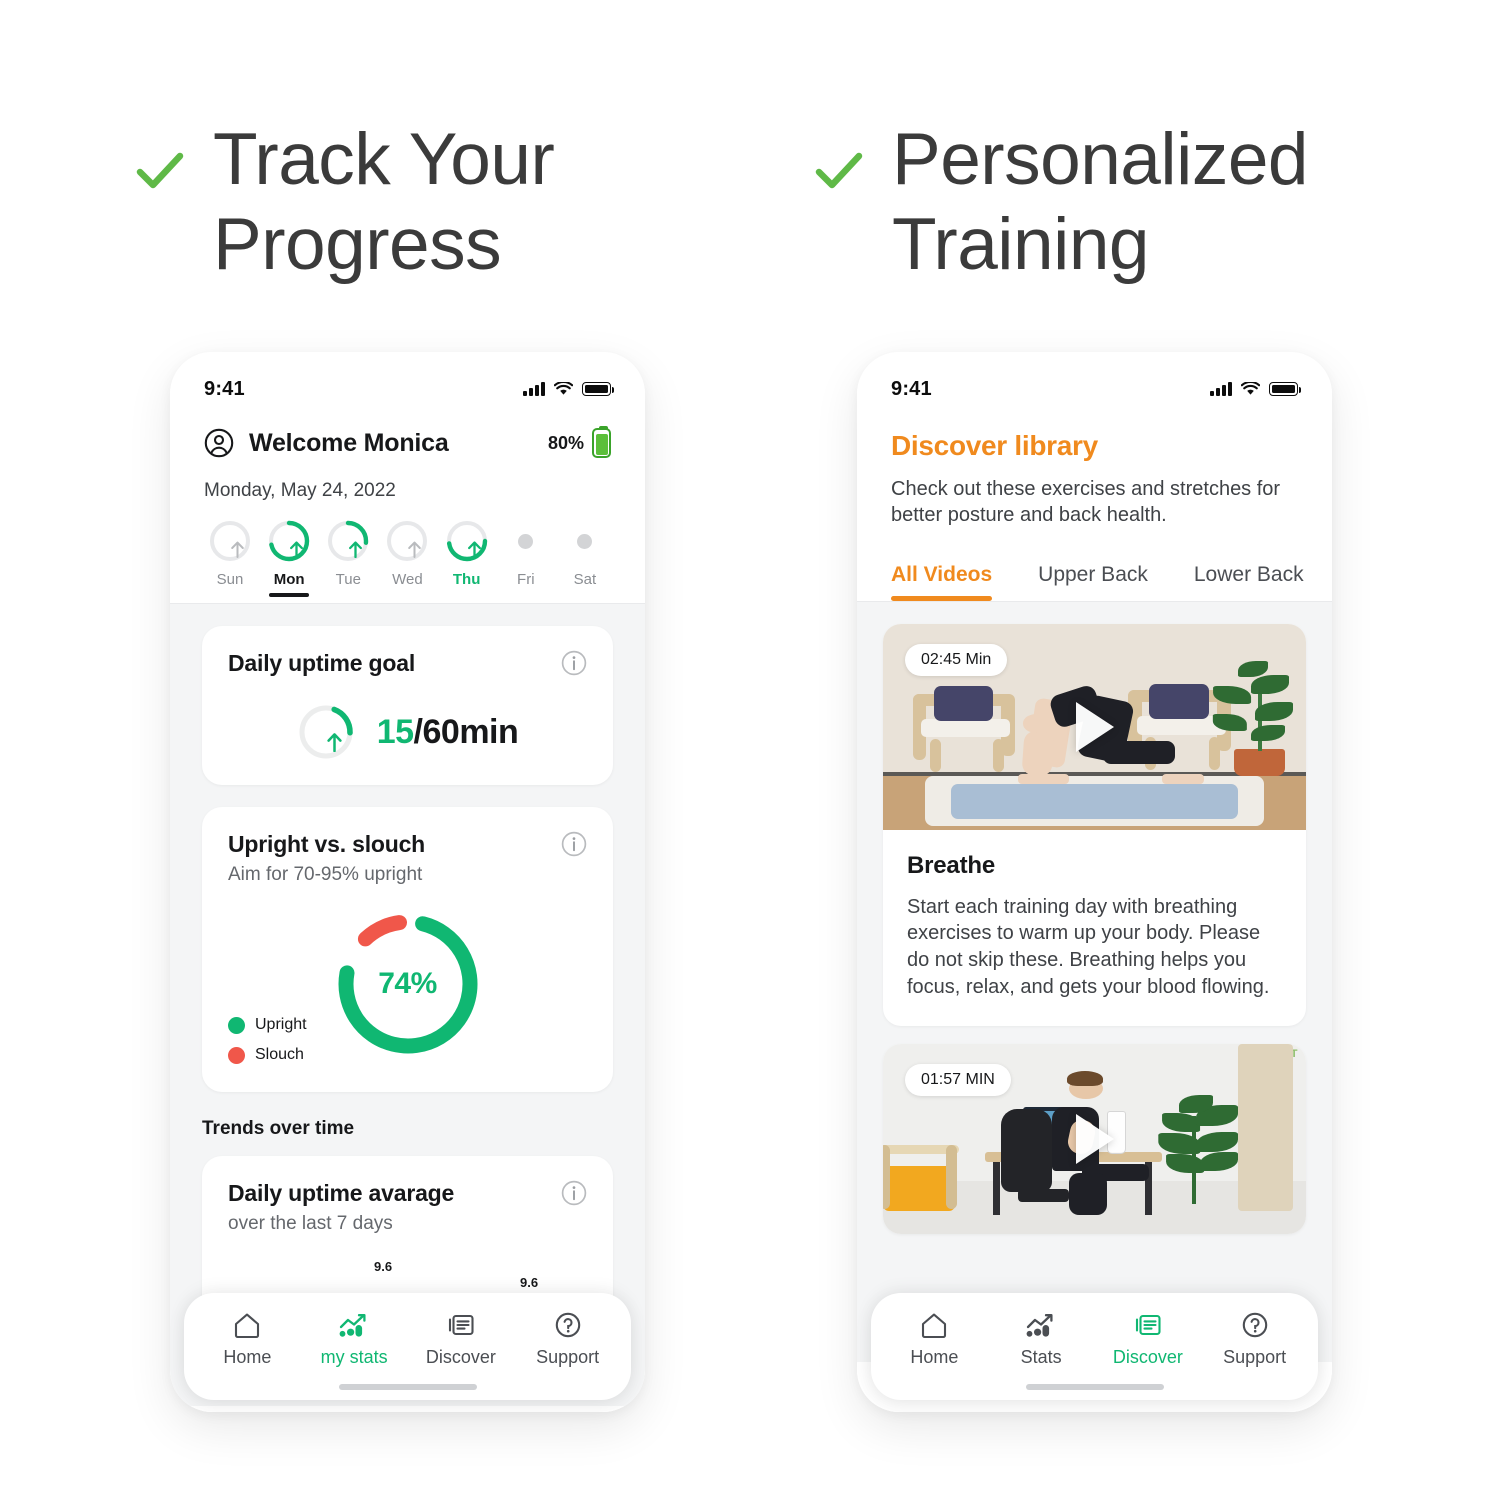  Describe the element at coordinates (526, 579) in the screenshot. I see `day-label: Fri` at that location.